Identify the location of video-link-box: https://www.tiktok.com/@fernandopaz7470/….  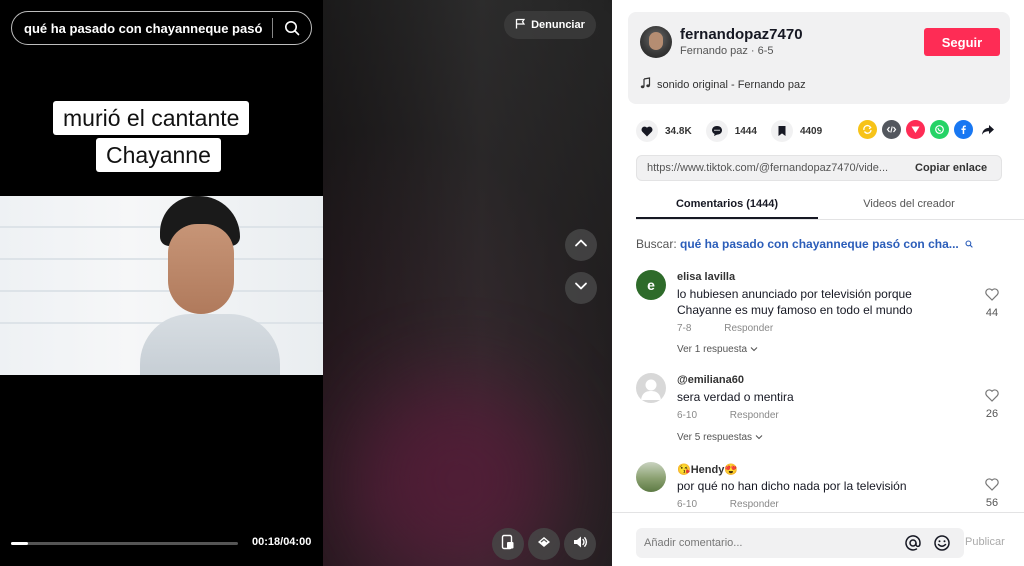
(819, 168).